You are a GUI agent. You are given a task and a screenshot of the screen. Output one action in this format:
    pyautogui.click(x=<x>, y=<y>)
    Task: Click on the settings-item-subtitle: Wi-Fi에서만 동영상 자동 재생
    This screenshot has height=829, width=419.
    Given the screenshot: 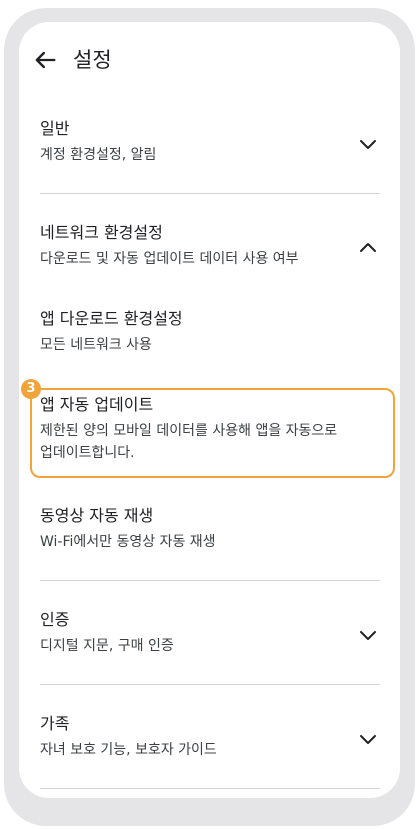 What is the action you would take?
    pyautogui.click(x=128, y=542)
    